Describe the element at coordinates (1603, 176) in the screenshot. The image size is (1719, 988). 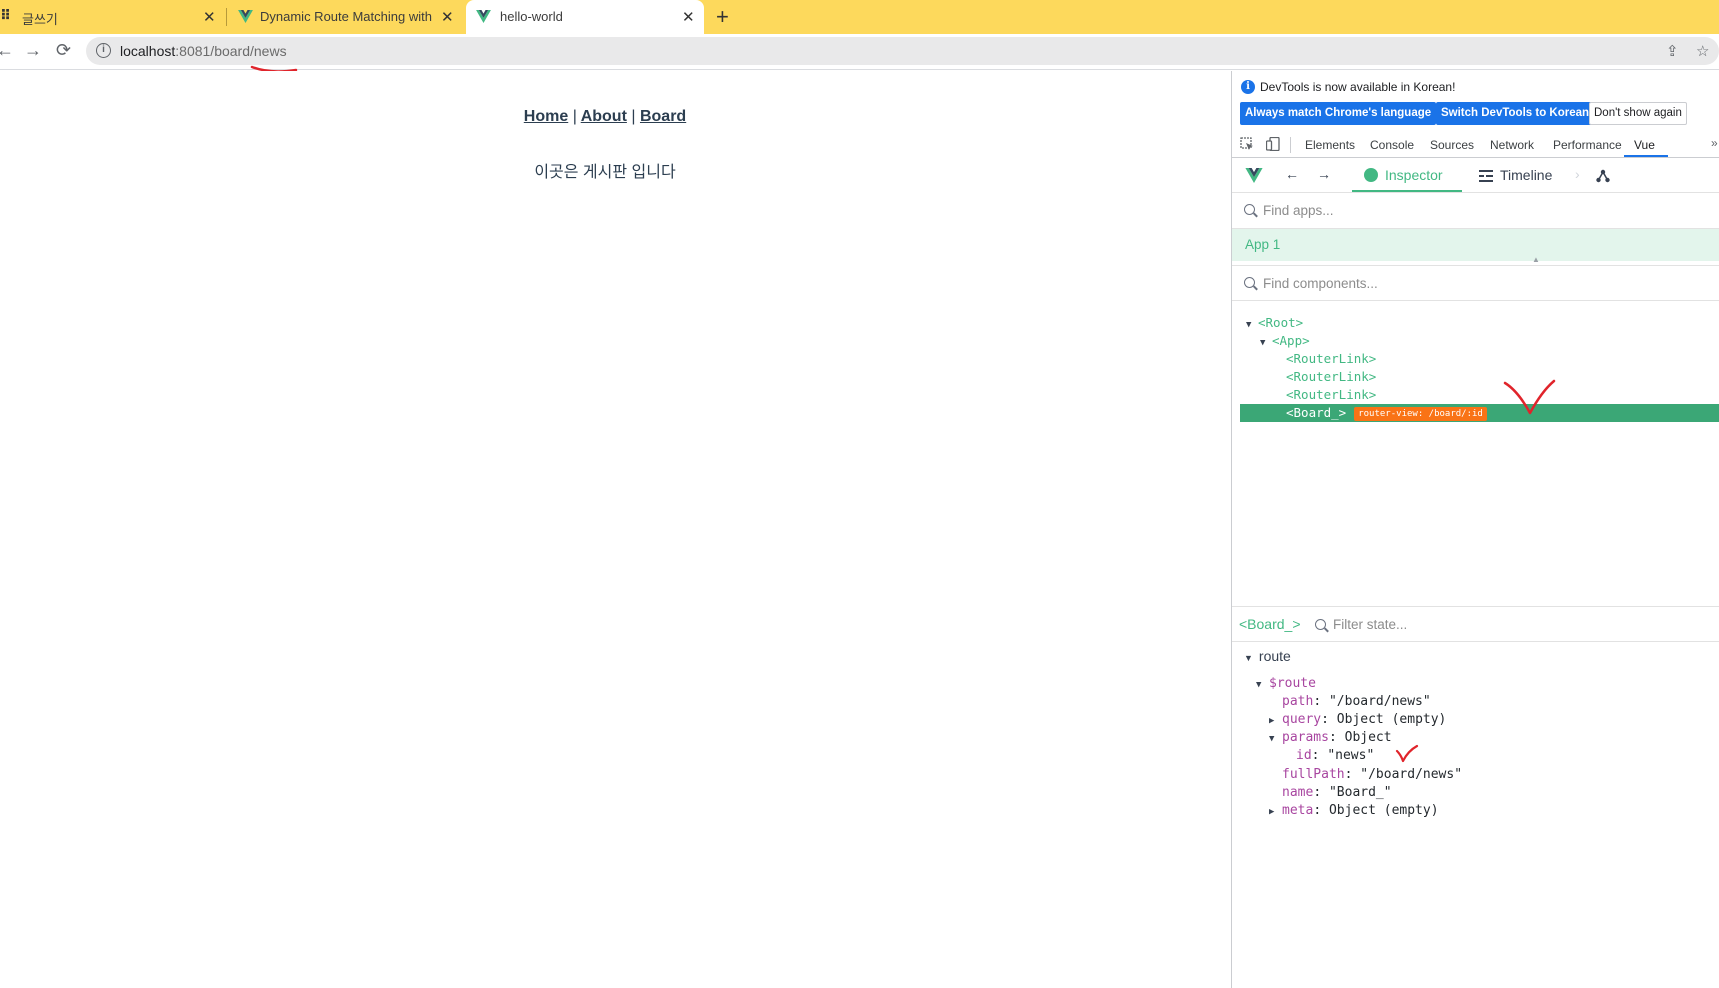
I see `component-tree-icon` at that location.